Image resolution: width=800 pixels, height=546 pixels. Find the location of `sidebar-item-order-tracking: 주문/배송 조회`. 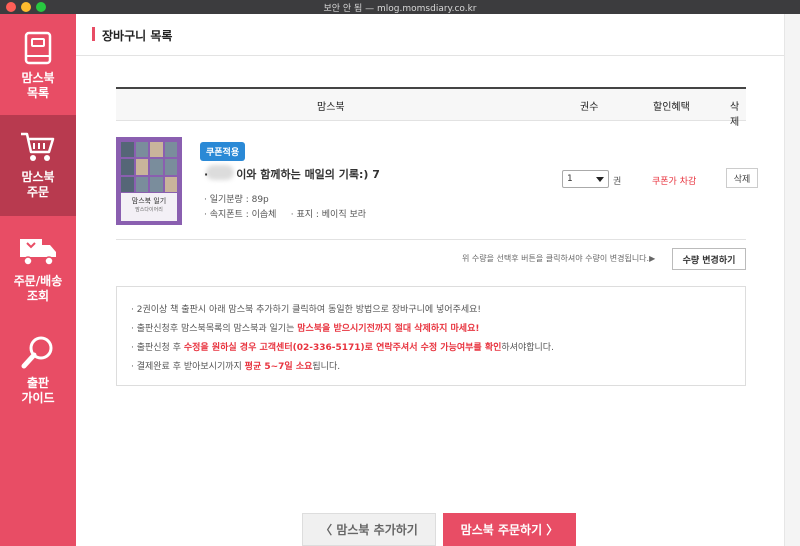

sidebar-item-order-tracking: 주문/배송 조회 is located at coordinates (38, 279).